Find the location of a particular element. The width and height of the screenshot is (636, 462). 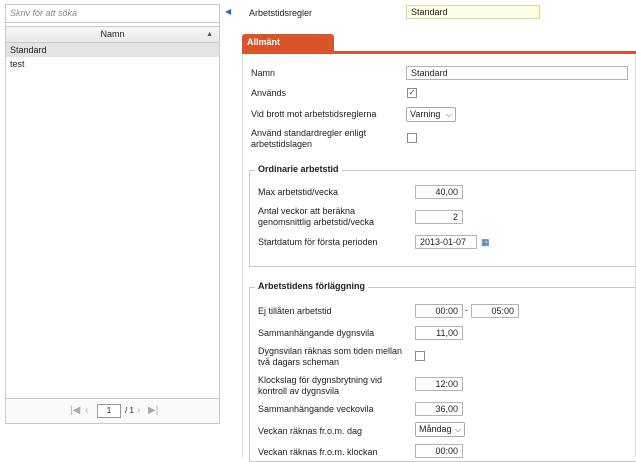

weekly-rest-label: Sammanhängande veckovila is located at coordinates (316, 409).